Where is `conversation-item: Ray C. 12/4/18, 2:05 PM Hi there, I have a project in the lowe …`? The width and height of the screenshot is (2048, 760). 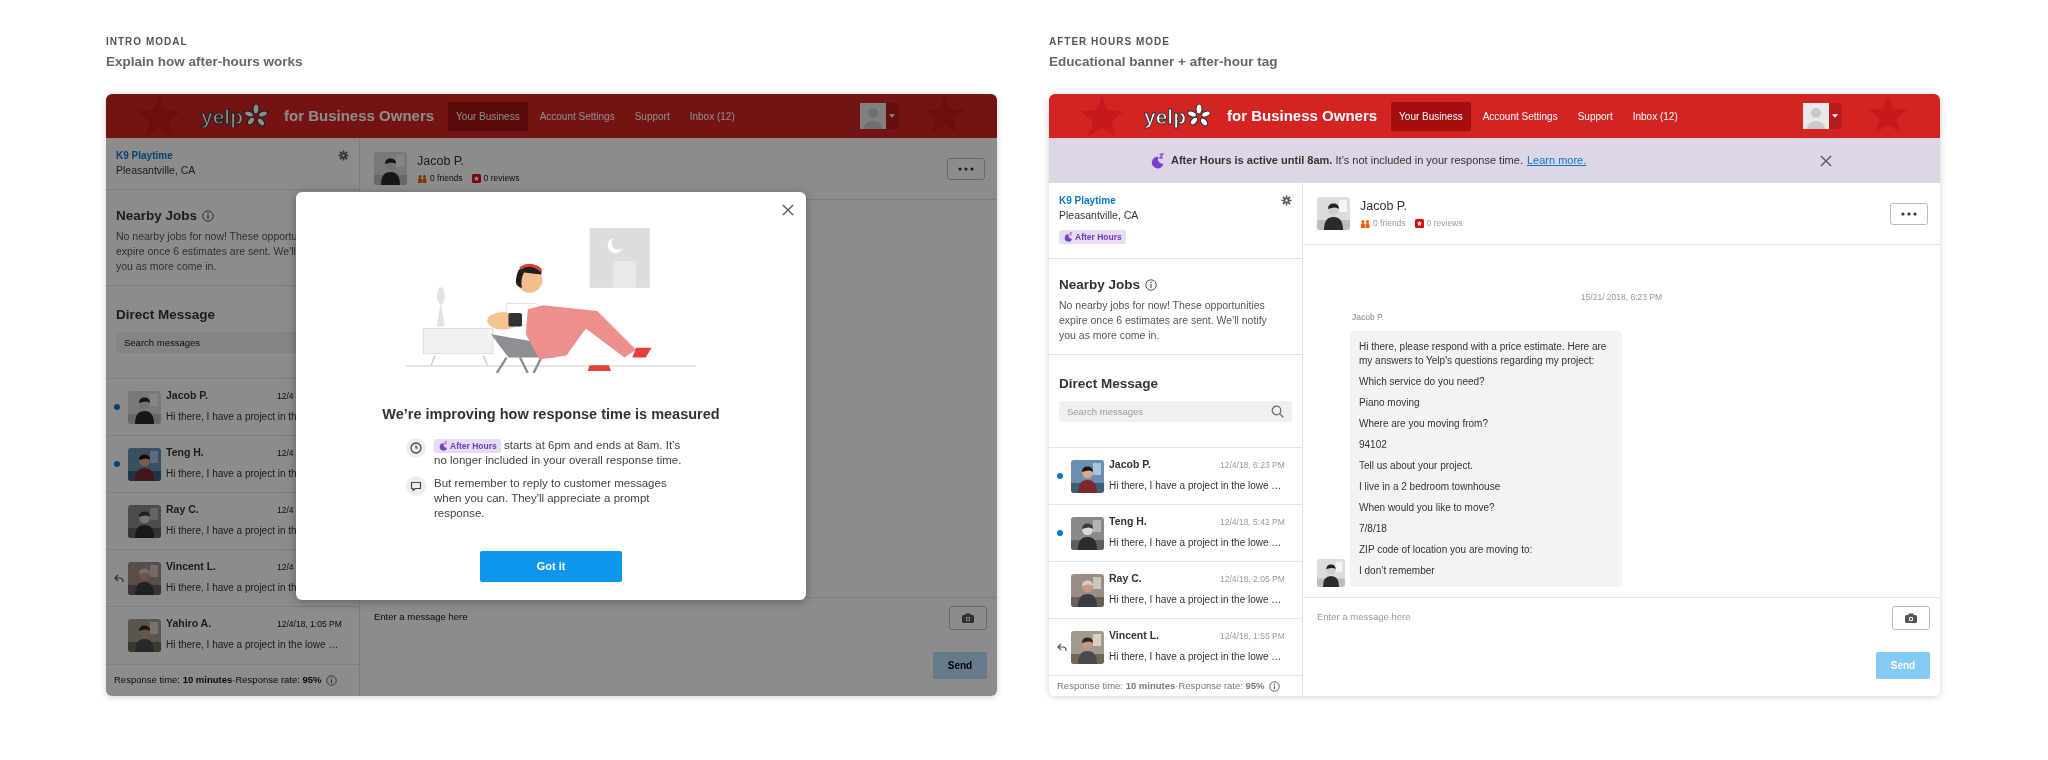 conversation-item: Ray C. 12/4/18, 2:05 PM Hi there, I have a project in the lowe … is located at coordinates (1175, 589).